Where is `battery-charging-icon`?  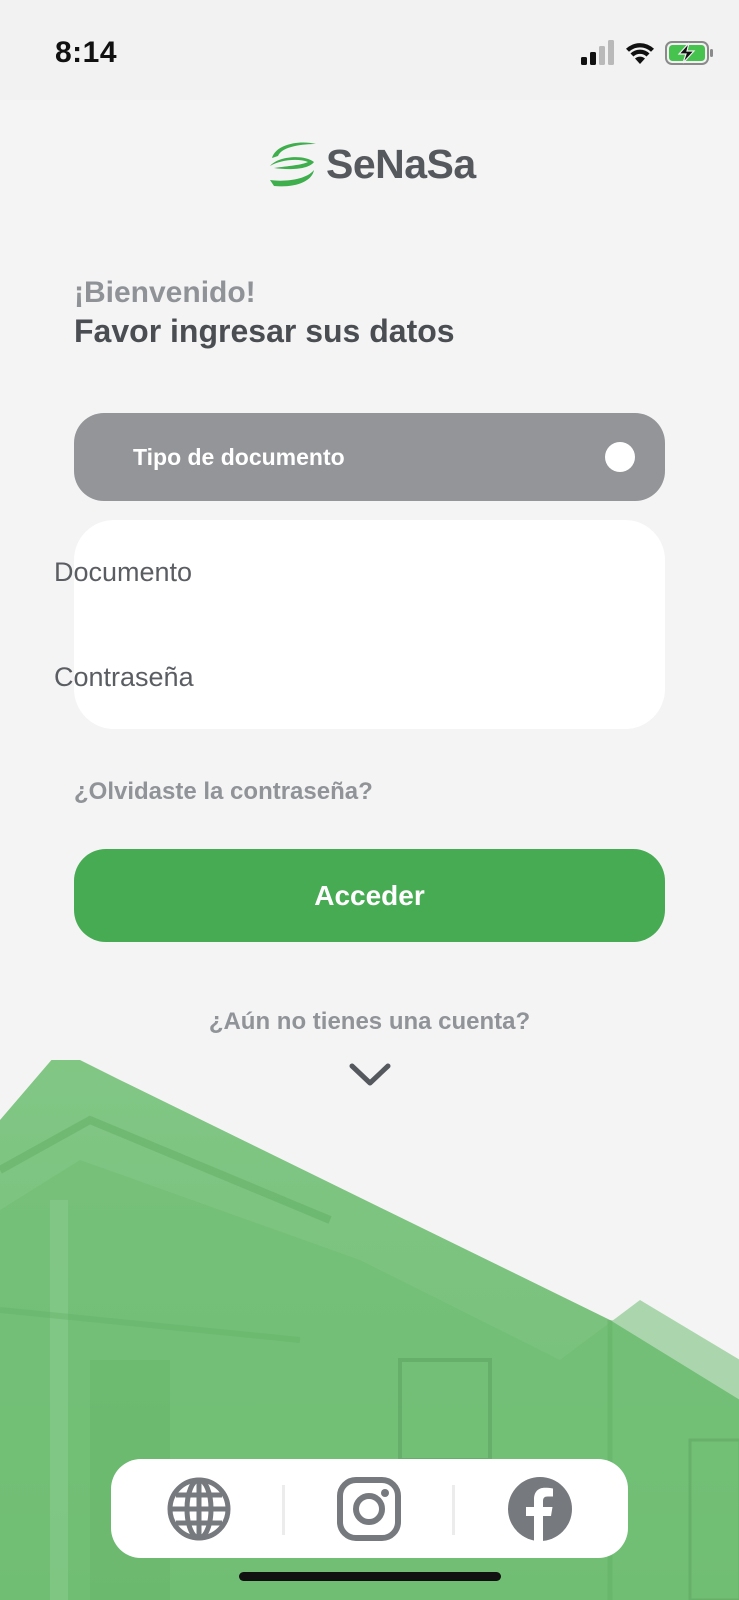
battery-charging-icon is located at coordinates (689, 53).